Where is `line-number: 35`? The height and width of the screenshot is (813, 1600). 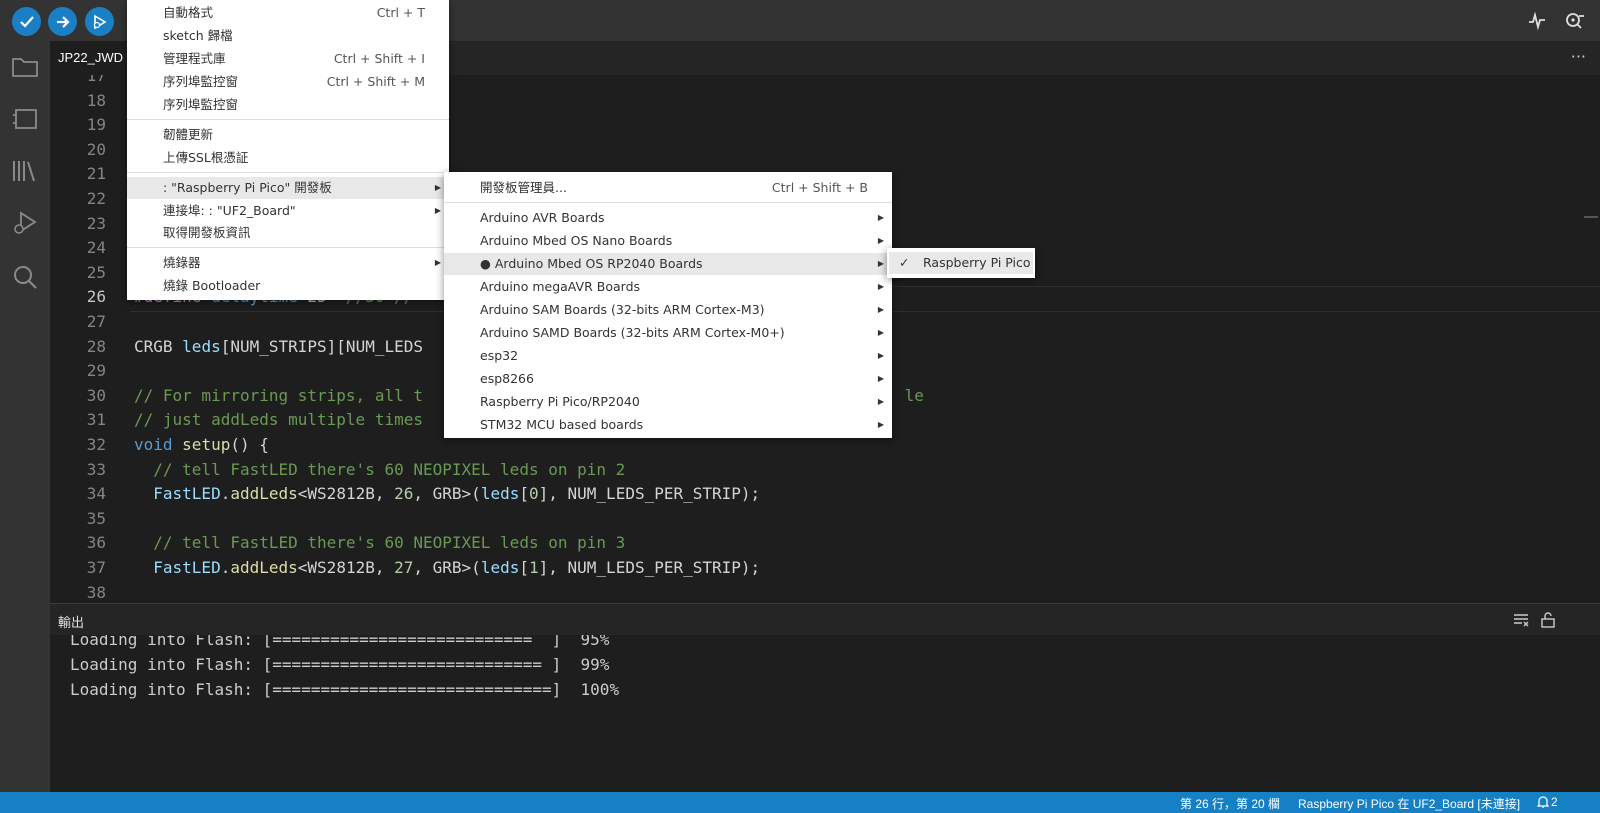
line-number: 35 is located at coordinates (96, 518).